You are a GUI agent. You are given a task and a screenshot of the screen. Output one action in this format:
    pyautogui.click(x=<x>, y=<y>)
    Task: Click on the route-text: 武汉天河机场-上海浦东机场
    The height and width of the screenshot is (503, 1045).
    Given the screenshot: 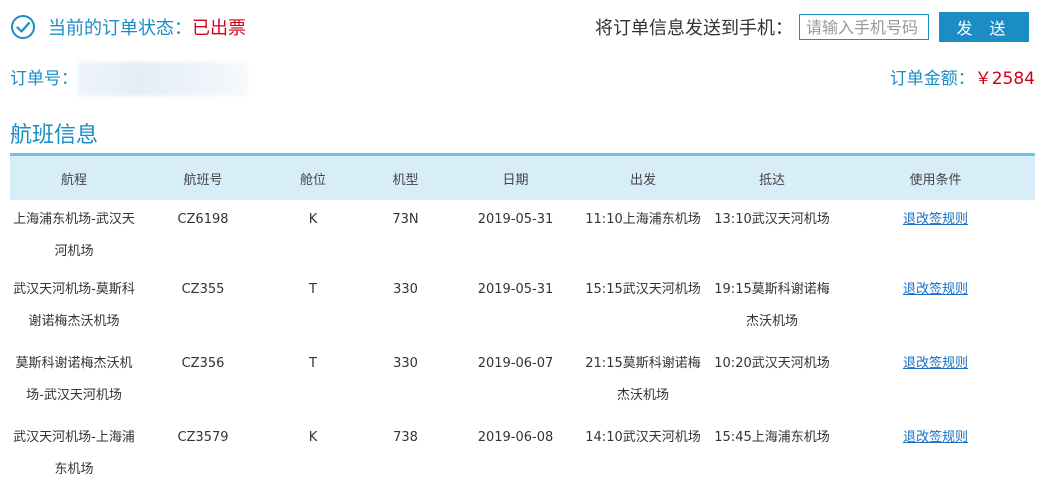 What is the action you would take?
    pyautogui.click(x=74, y=453)
    